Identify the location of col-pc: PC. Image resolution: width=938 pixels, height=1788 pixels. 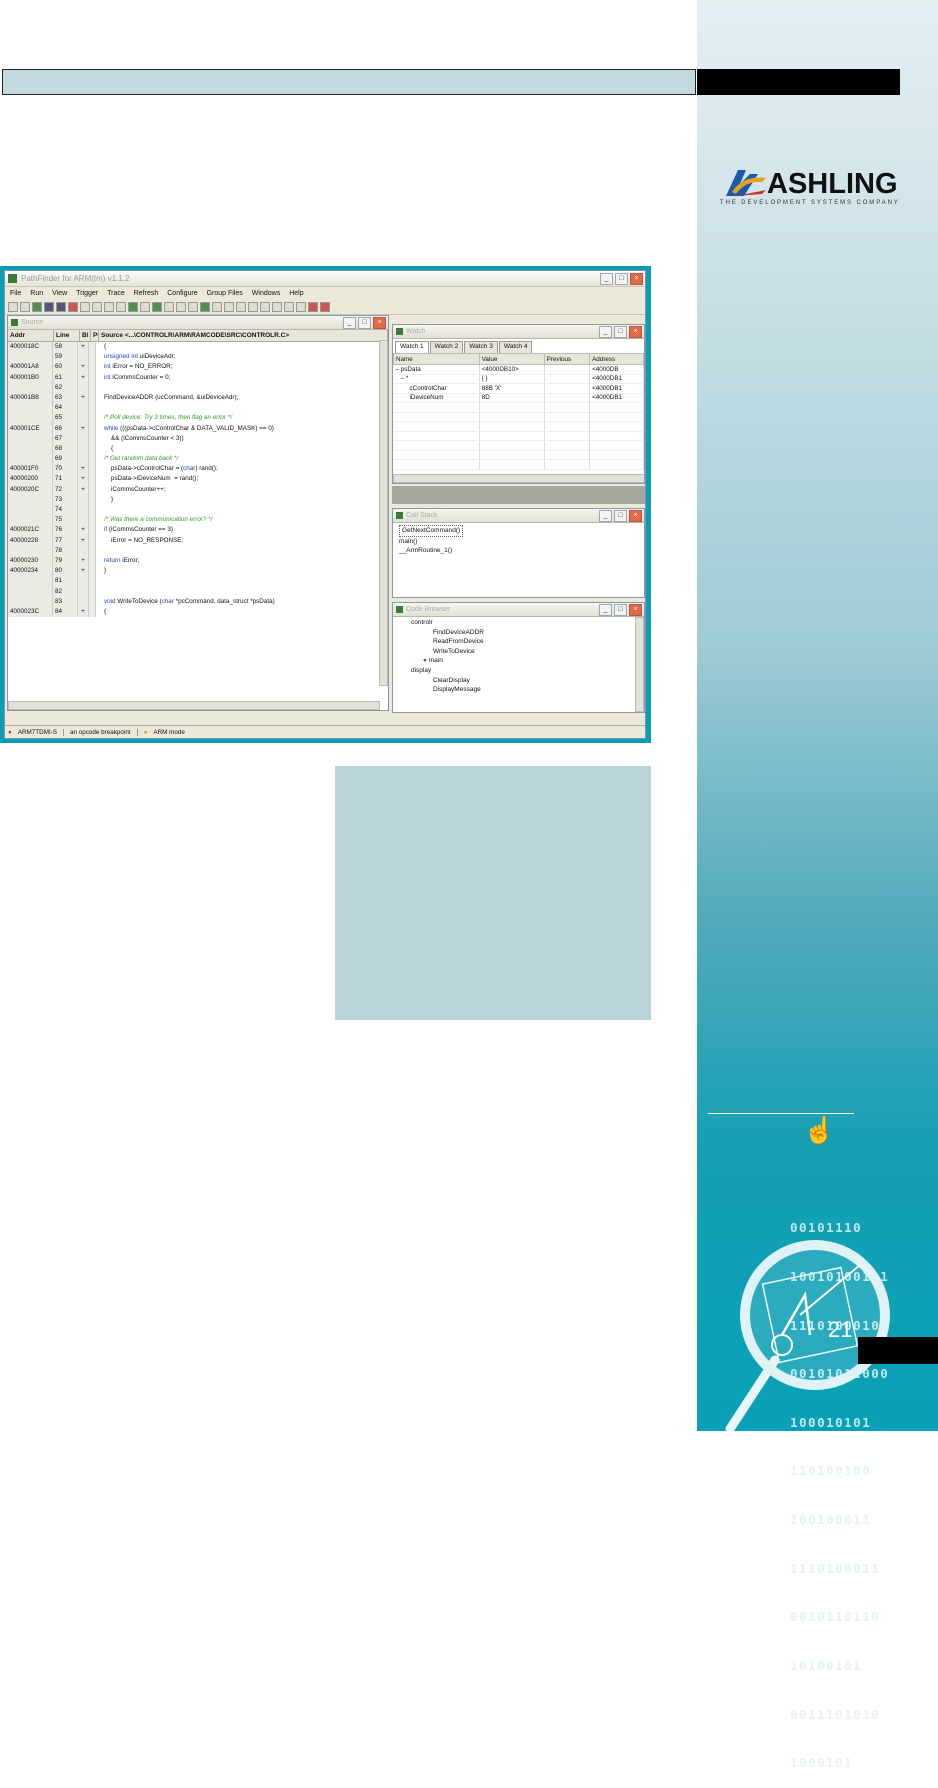
(95, 335).